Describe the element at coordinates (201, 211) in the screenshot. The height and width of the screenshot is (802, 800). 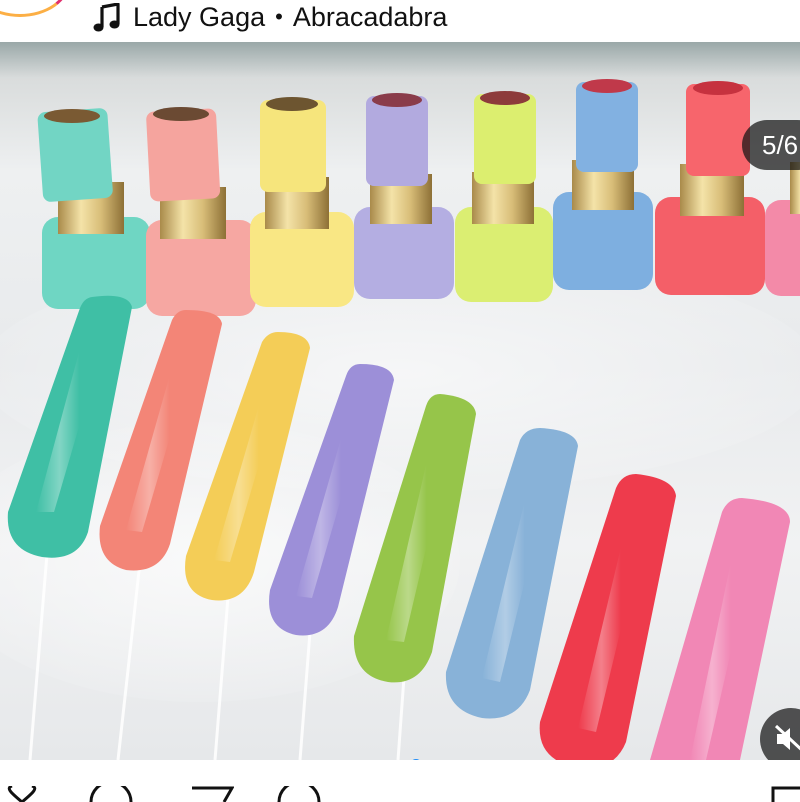
I see `bottle-coral` at that location.